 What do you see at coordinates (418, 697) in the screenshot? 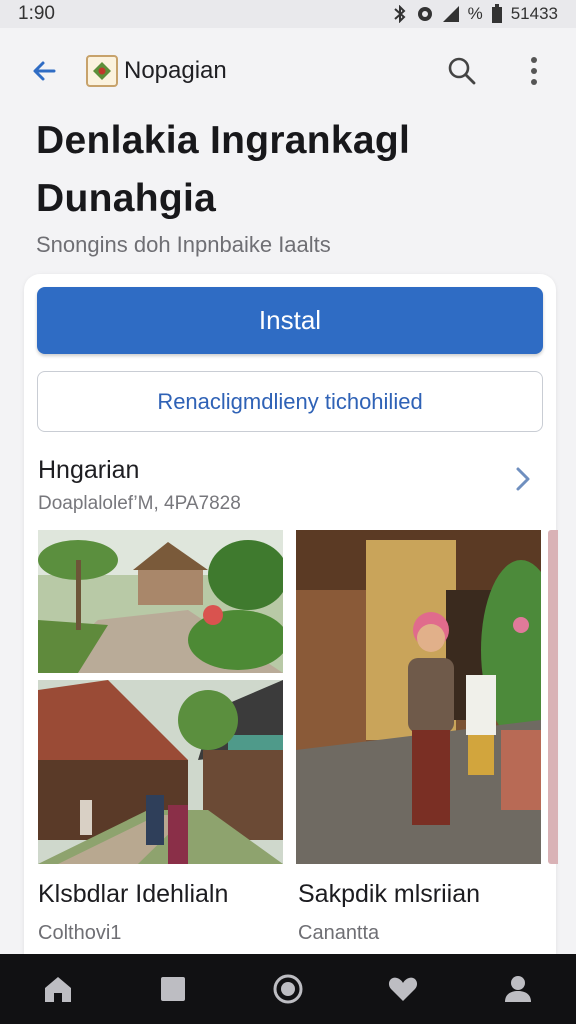
I see `photo-woman-traditional` at bounding box center [418, 697].